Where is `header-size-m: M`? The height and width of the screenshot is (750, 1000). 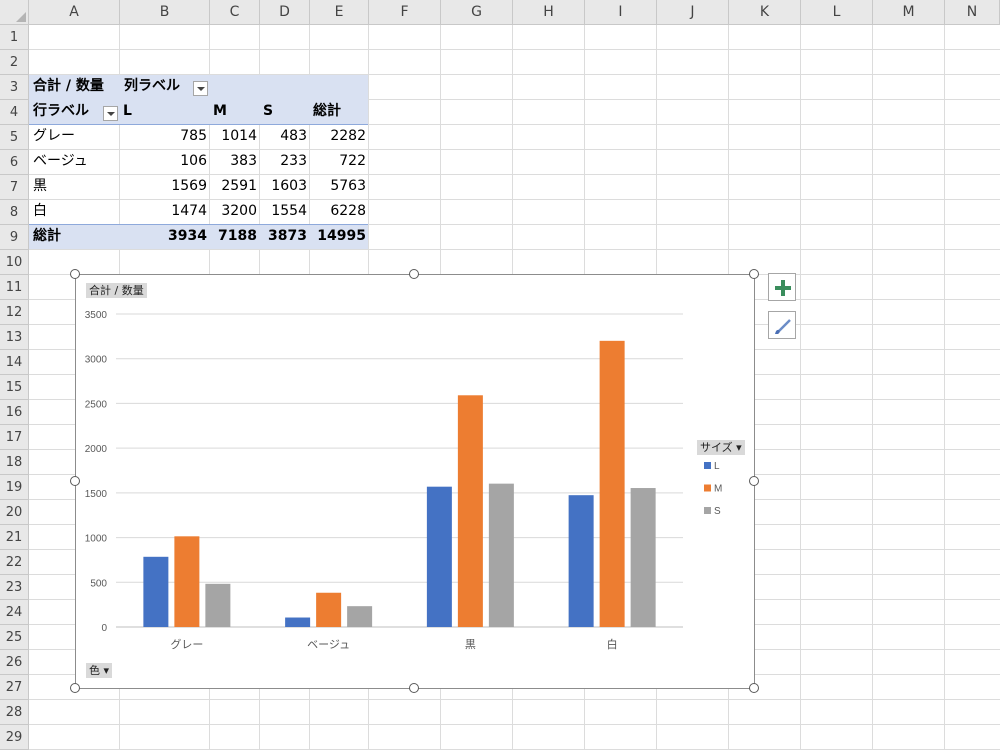
header-size-m: M is located at coordinates (223, 111).